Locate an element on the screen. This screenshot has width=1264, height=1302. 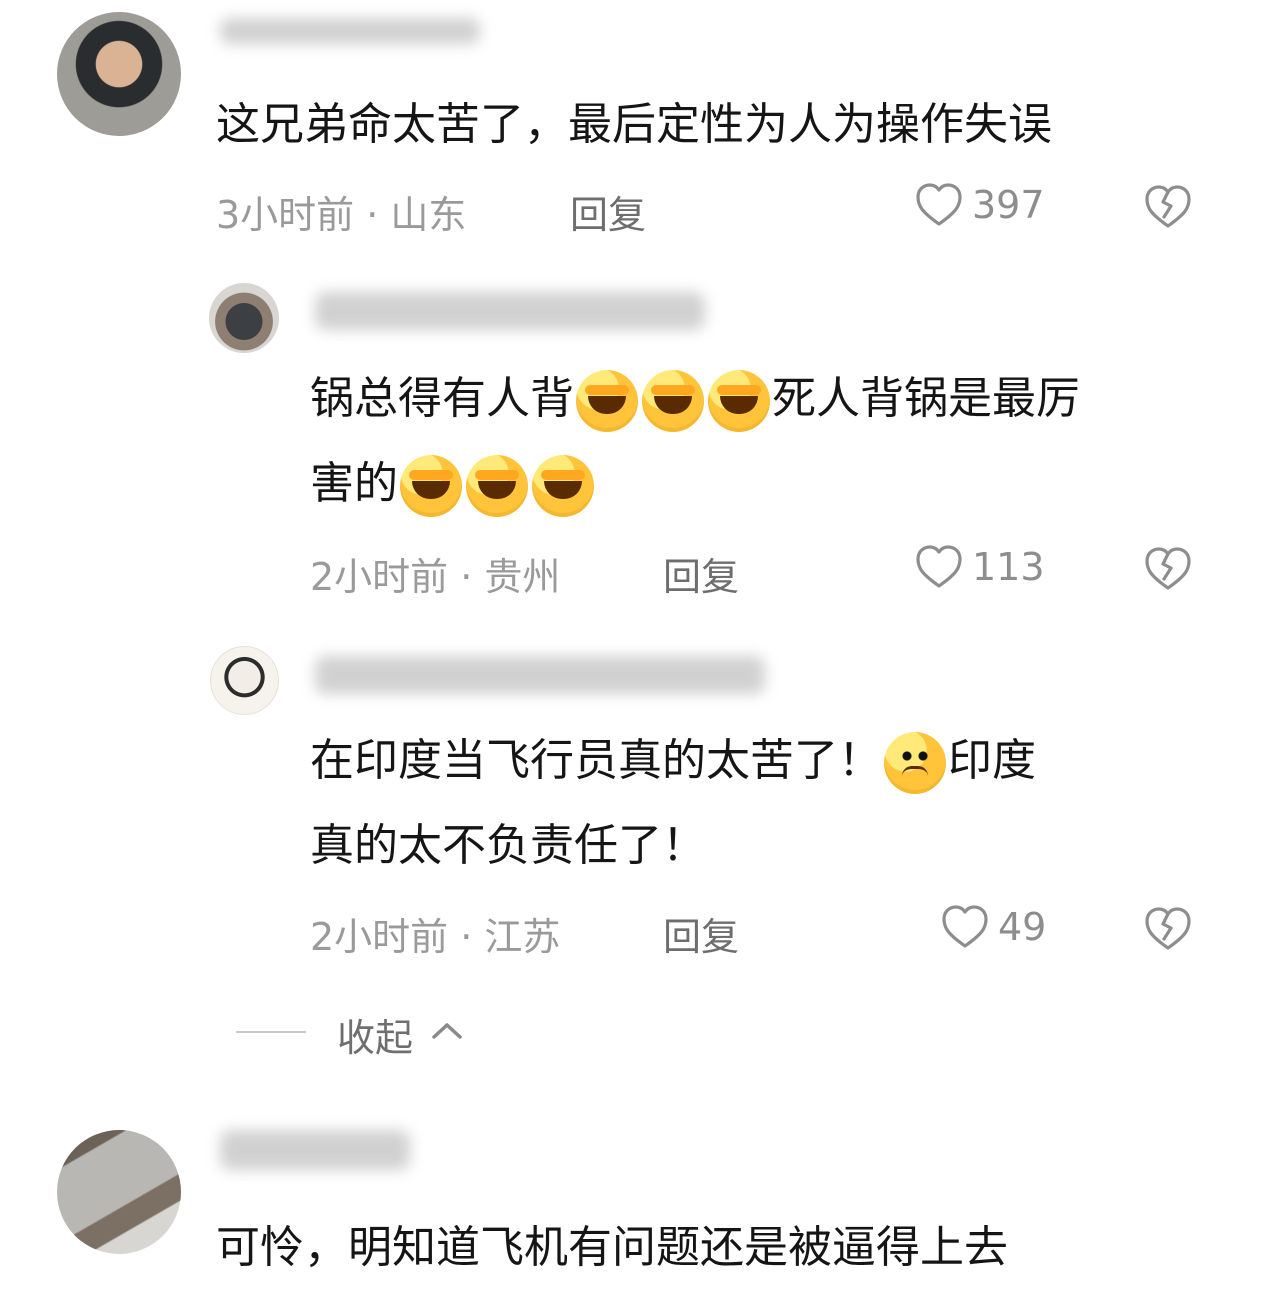
like-button: 397 is located at coordinates (979, 205).